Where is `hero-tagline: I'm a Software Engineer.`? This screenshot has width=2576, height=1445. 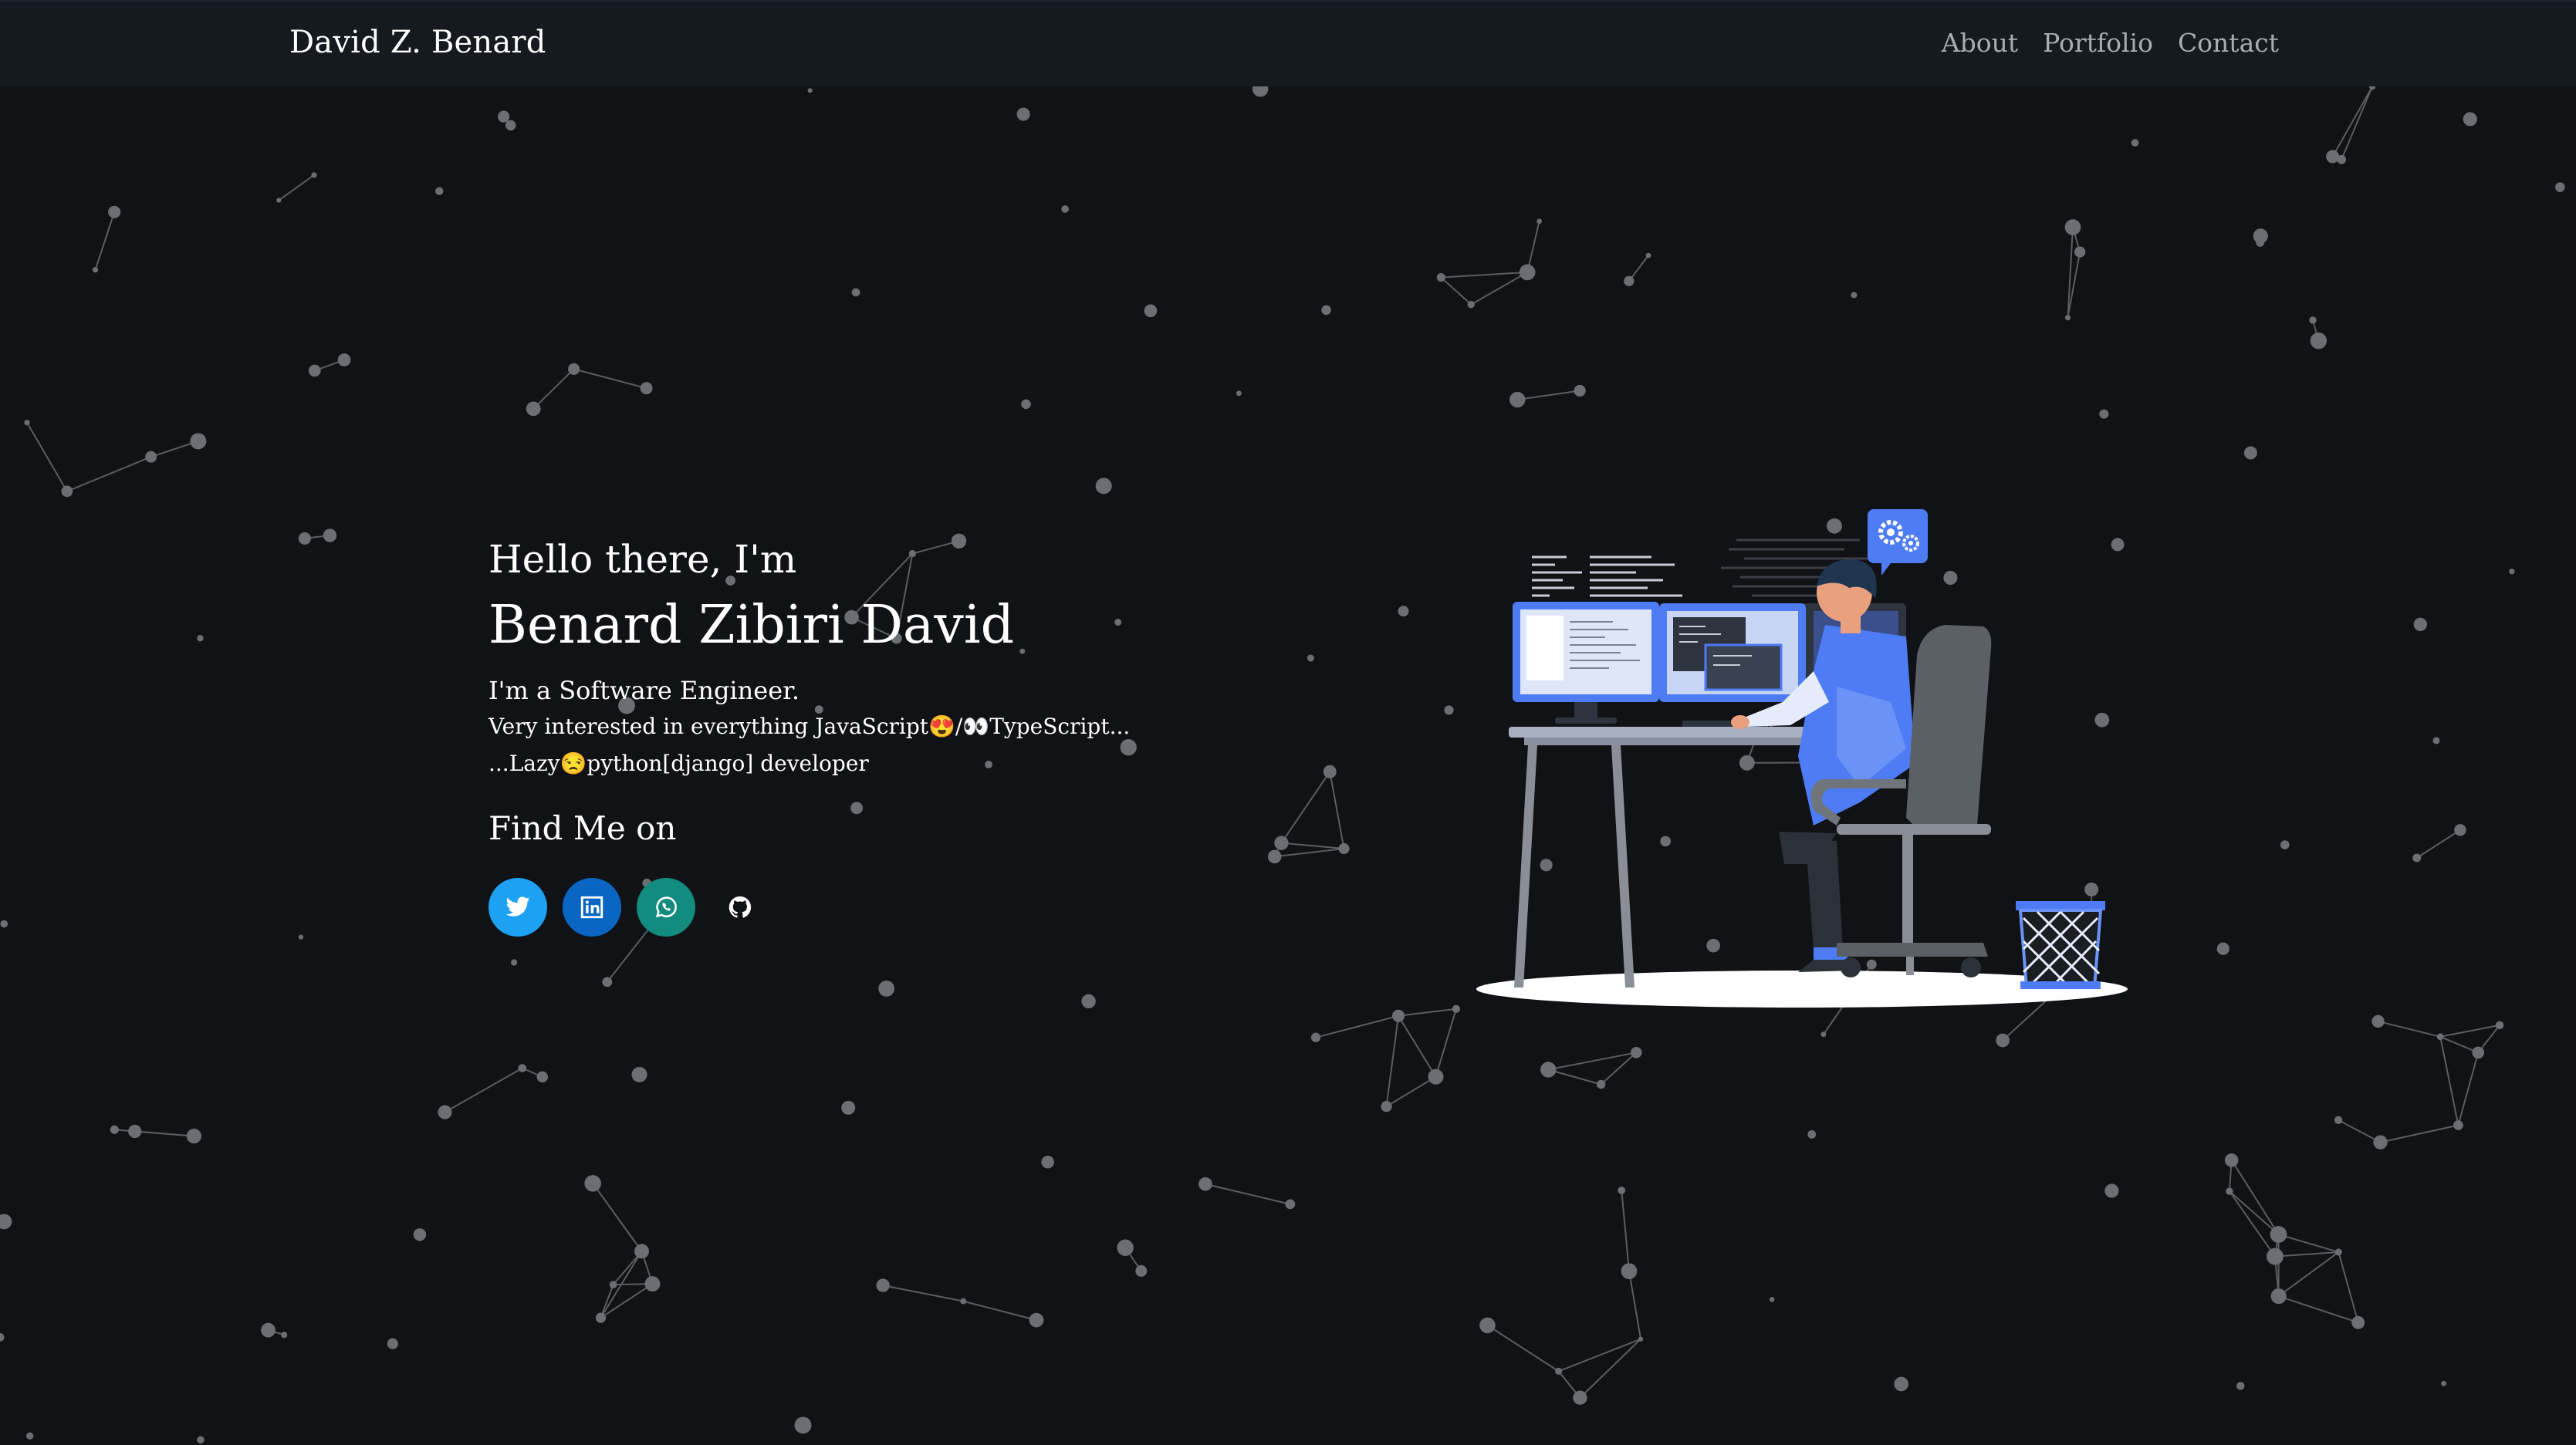 hero-tagline: I'm a Software Engineer. is located at coordinates (644, 690).